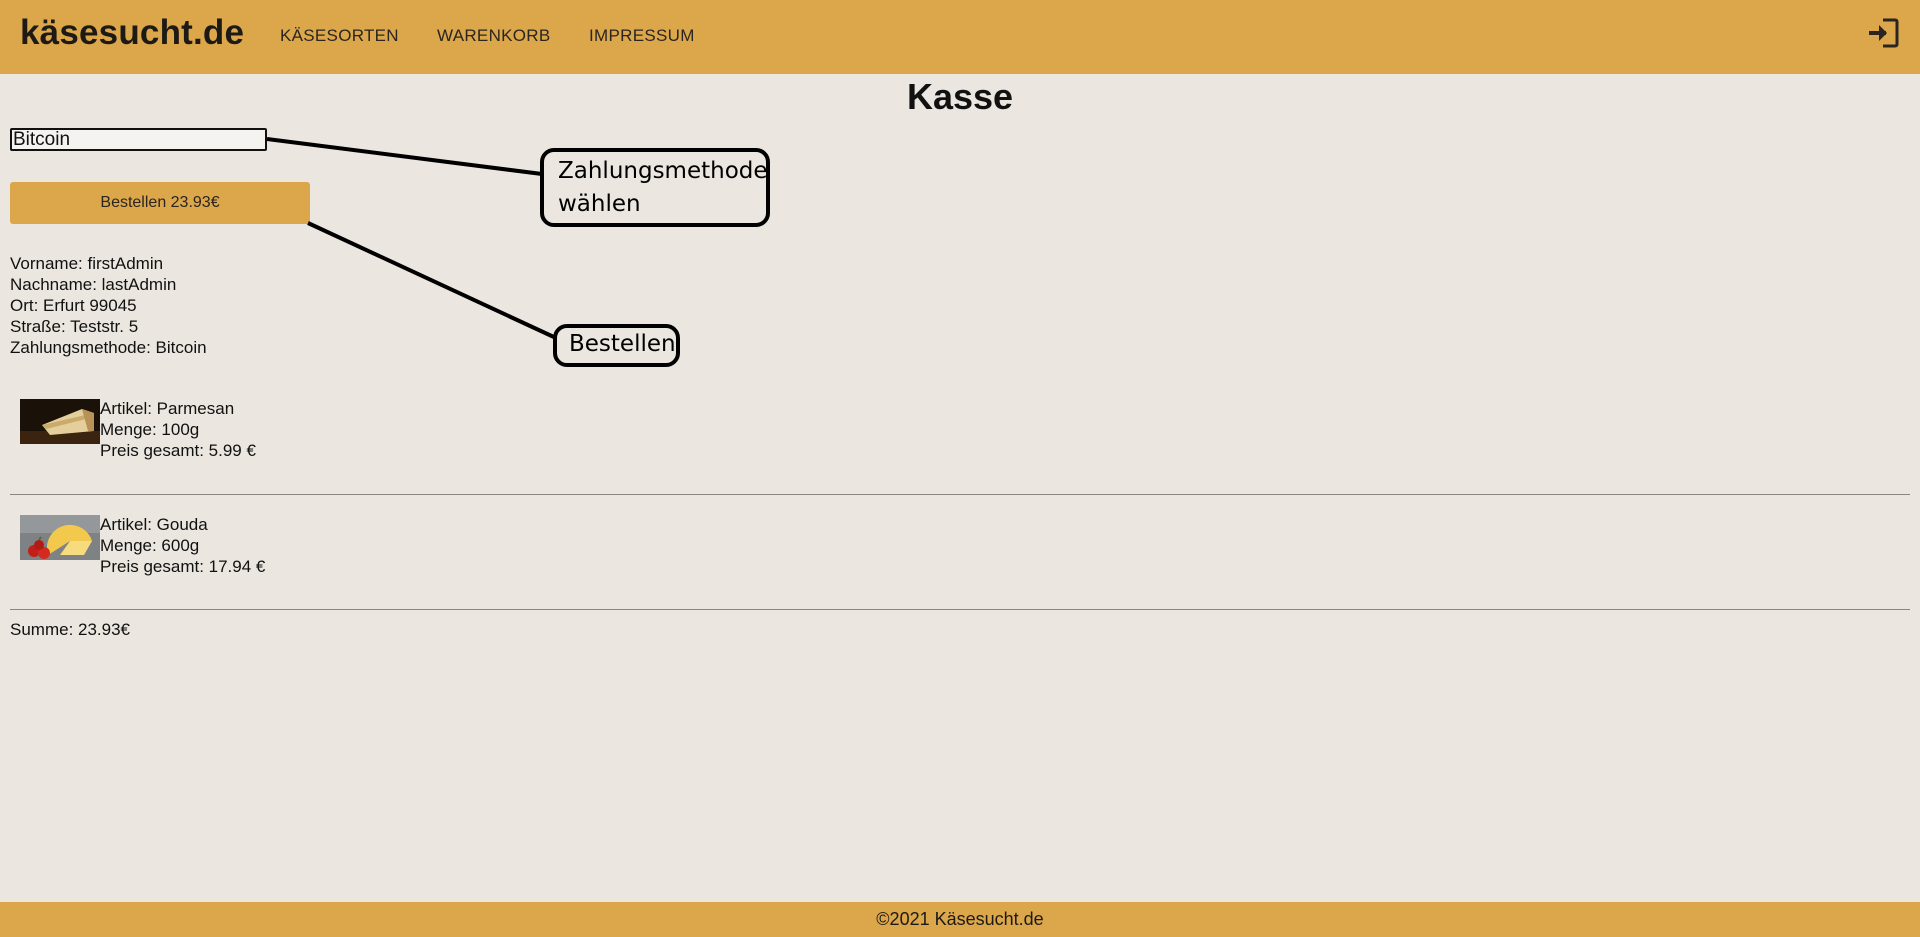 Image resolution: width=1920 pixels, height=937 pixels. I want to click on annotation-lines, so click(411, 238).